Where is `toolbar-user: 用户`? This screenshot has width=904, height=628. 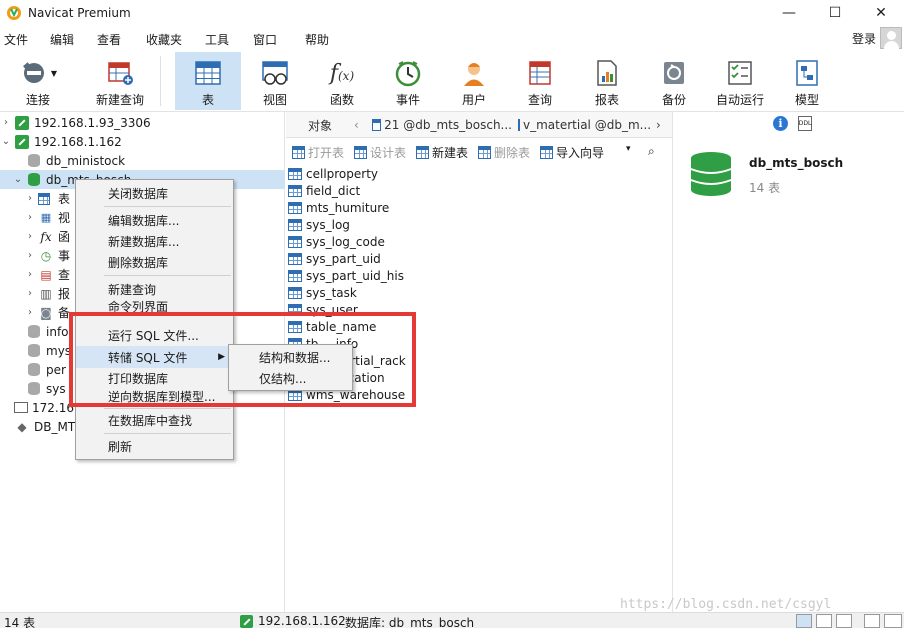
toolbar-user: 用户 is located at coordinates (474, 81).